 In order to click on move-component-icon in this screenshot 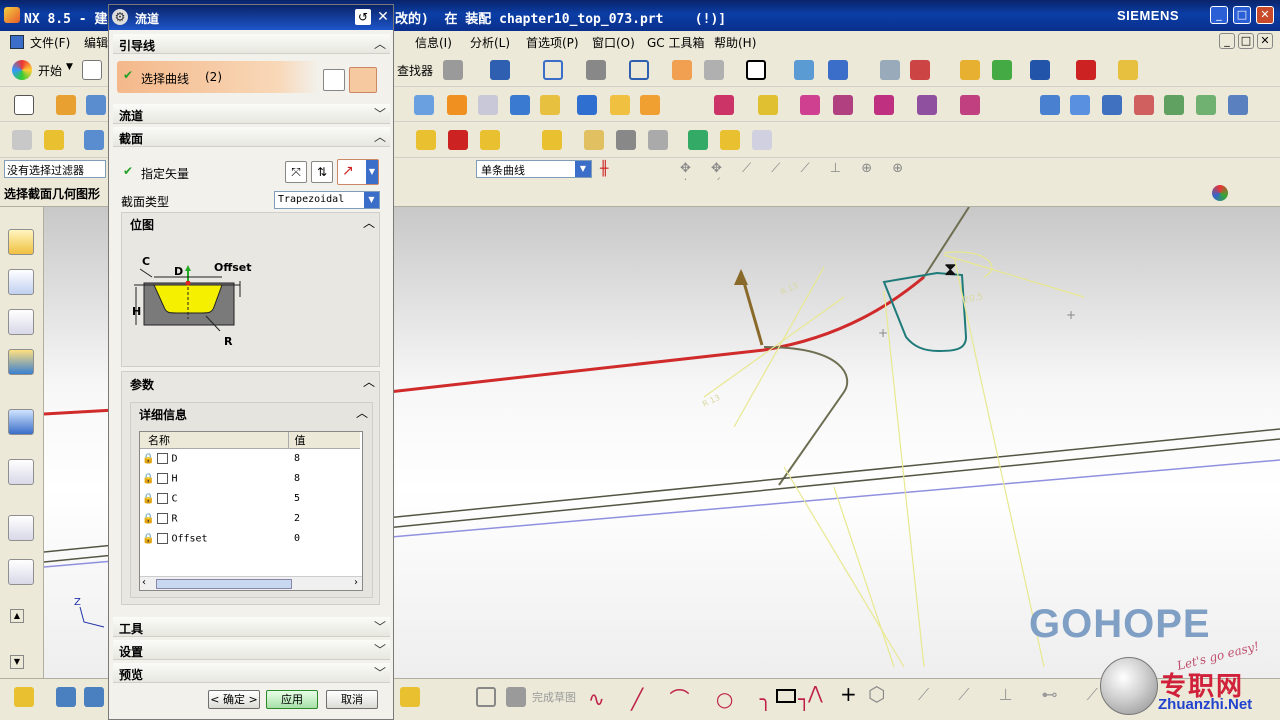, I will do `click(838, 70)`.